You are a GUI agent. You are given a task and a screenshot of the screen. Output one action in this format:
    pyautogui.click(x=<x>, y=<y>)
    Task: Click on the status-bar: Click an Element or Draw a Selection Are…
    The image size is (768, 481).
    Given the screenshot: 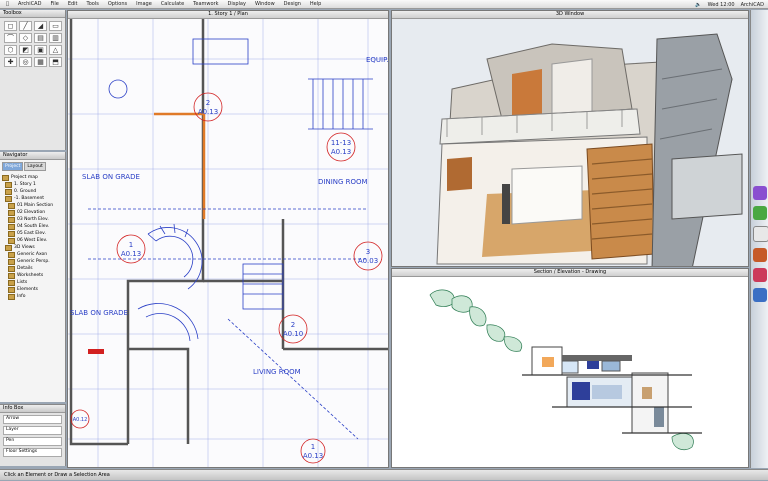 What is the action you would take?
    pyautogui.click(x=384, y=474)
    